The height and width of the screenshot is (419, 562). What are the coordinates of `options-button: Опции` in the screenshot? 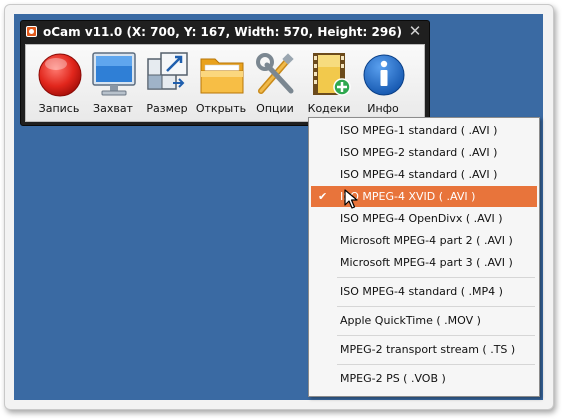 It's located at (275, 83).